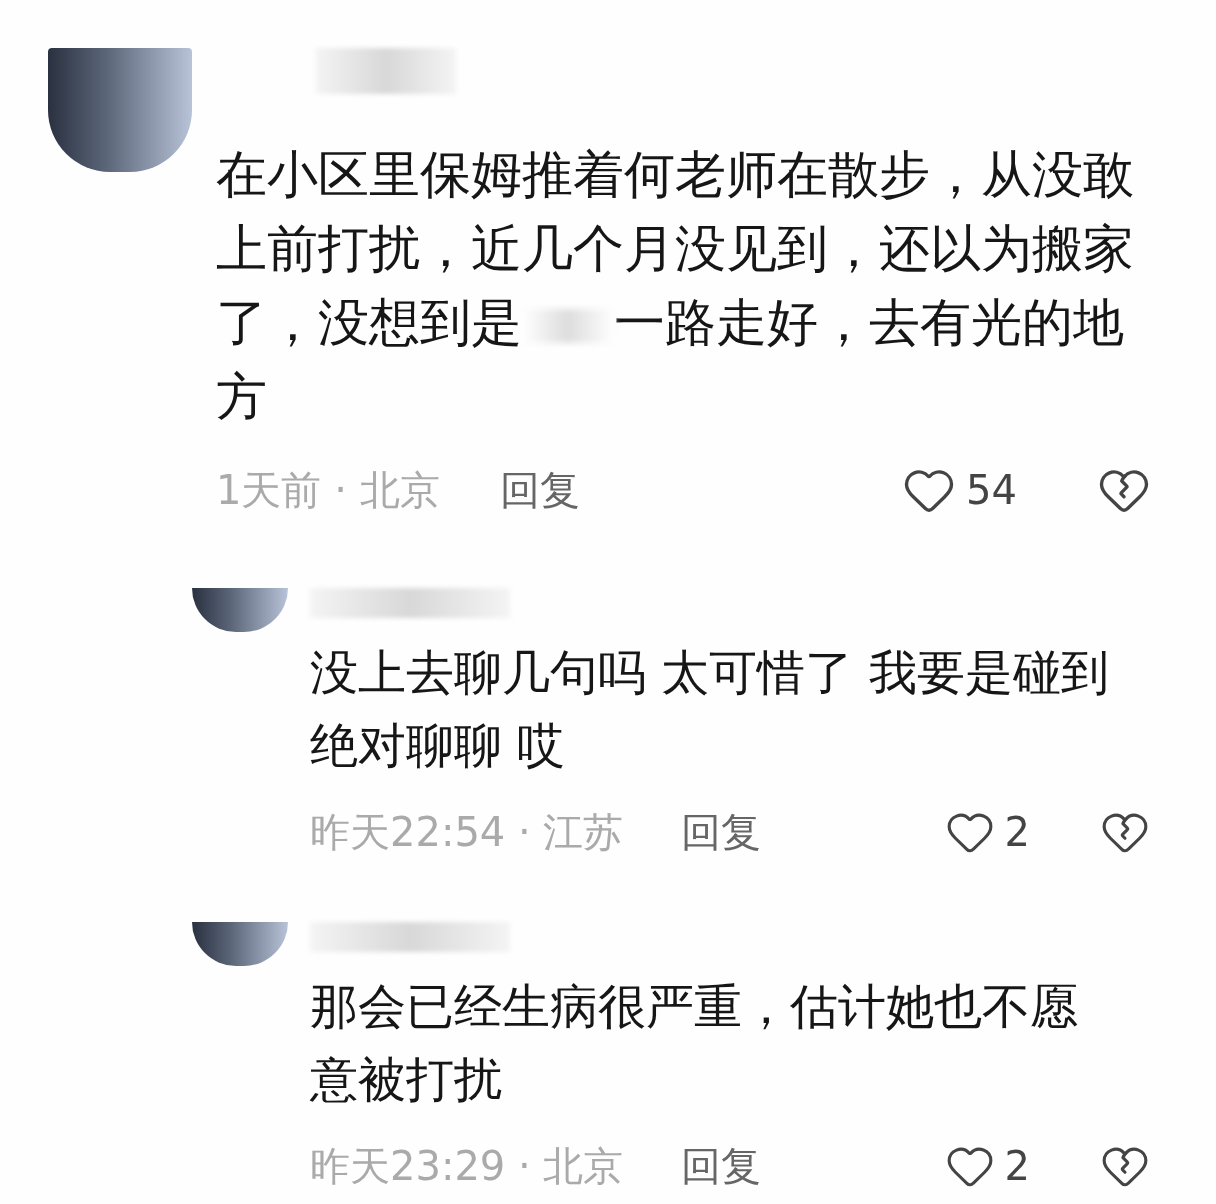  What do you see at coordinates (694, 1043) in the screenshot?
I see `comment-text: 那会已经生病很严重，估计她也不愿意被打扰` at bounding box center [694, 1043].